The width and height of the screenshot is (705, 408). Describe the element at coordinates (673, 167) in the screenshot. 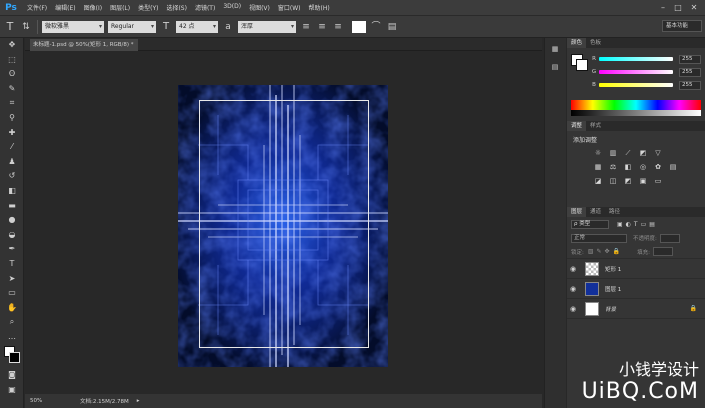

I see `color-lookup-icon: ▤` at that location.